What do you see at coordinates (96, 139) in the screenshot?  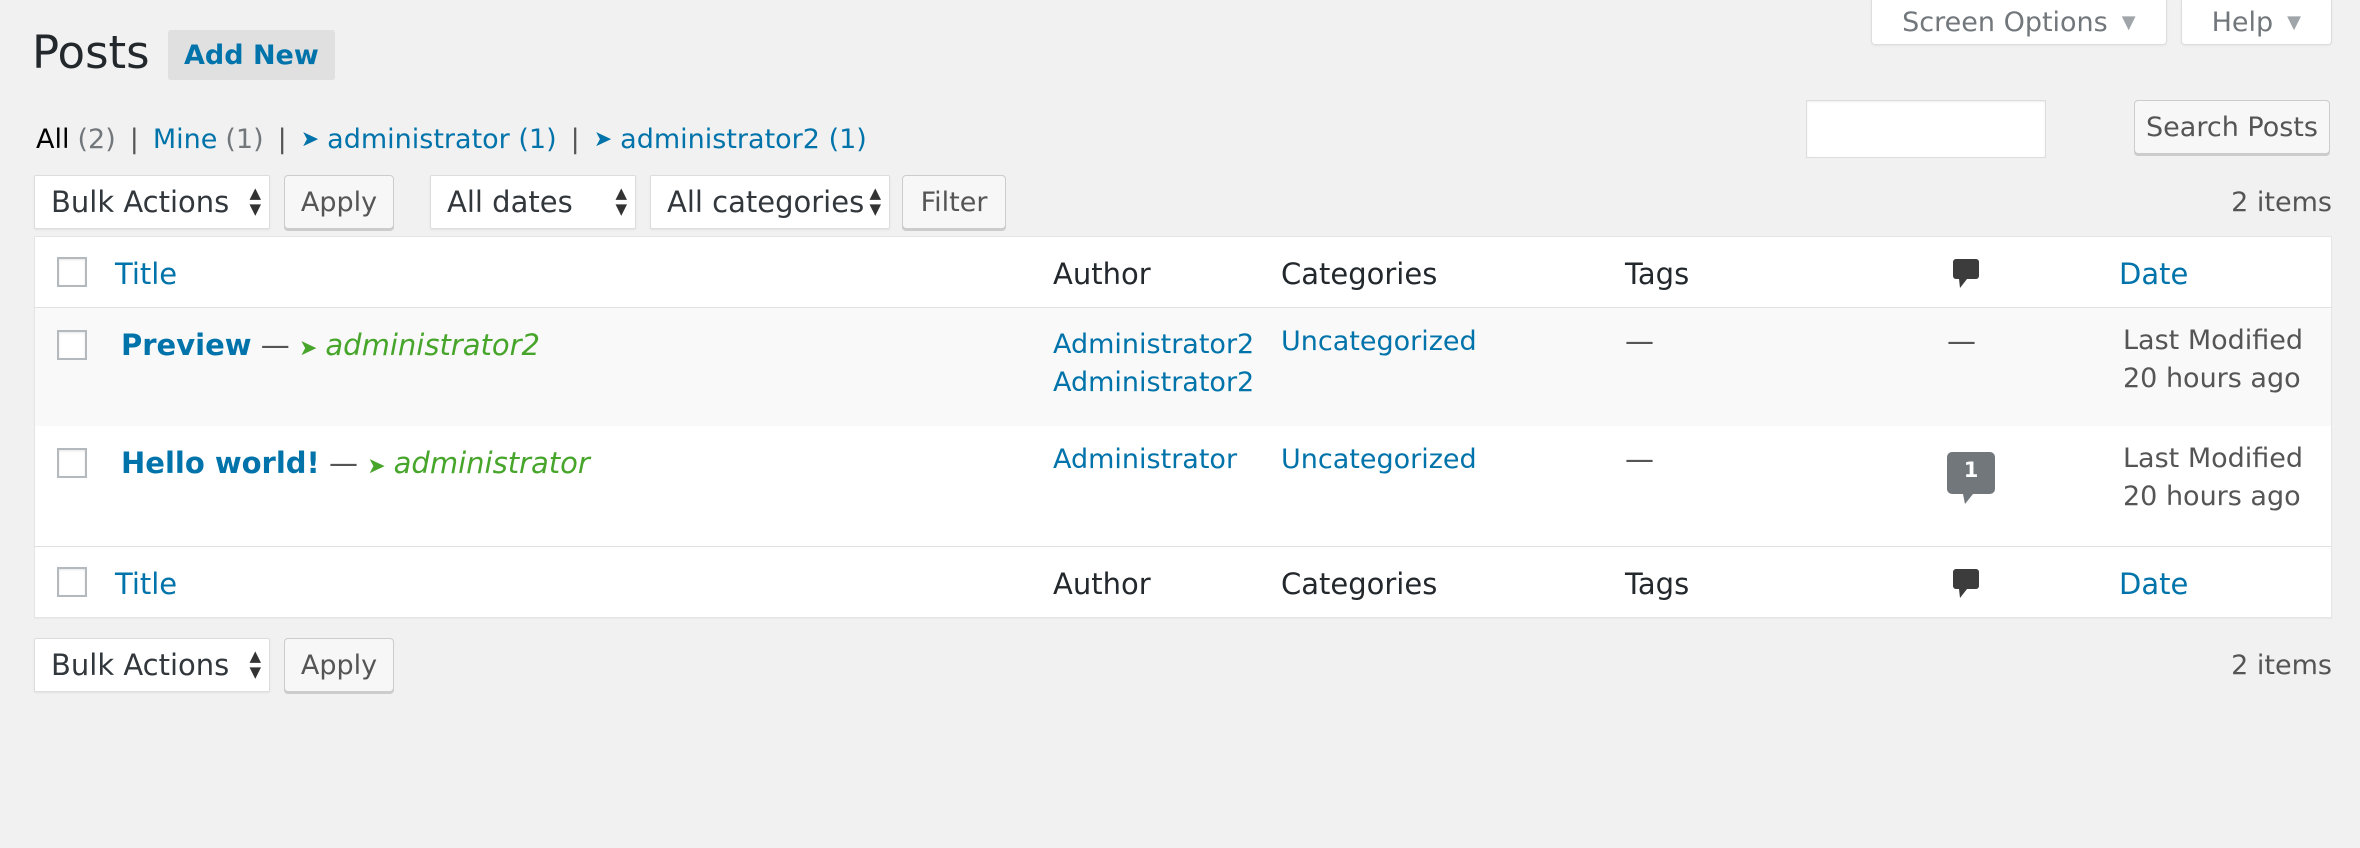 I see `filter-all-count: (2)` at bounding box center [96, 139].